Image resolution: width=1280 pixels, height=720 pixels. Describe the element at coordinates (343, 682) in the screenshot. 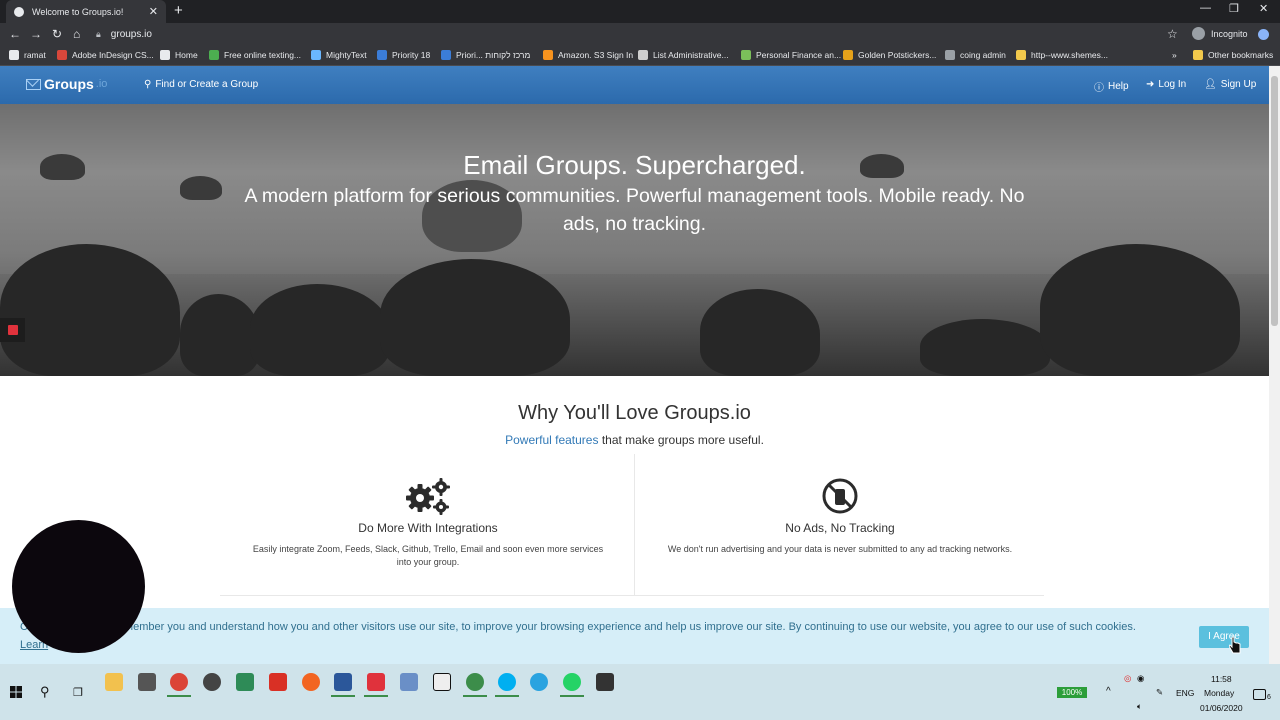

I see `word-icon` at that location.